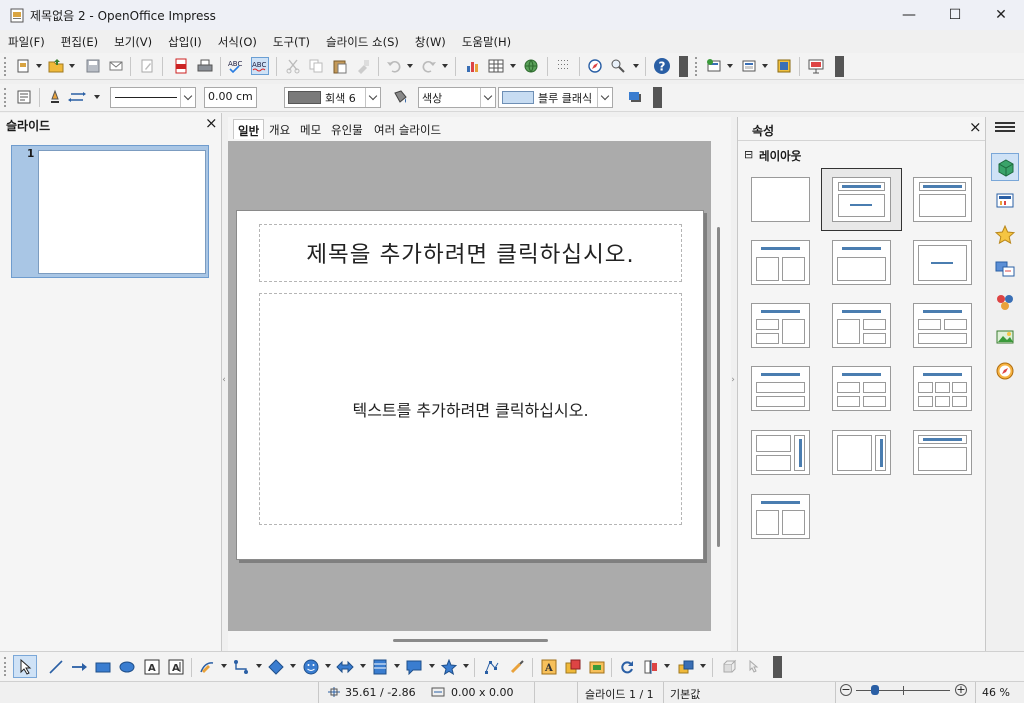 The image size is (1024, 703). I want to click on left-splitter-handle: ‹, so click(224, 380).